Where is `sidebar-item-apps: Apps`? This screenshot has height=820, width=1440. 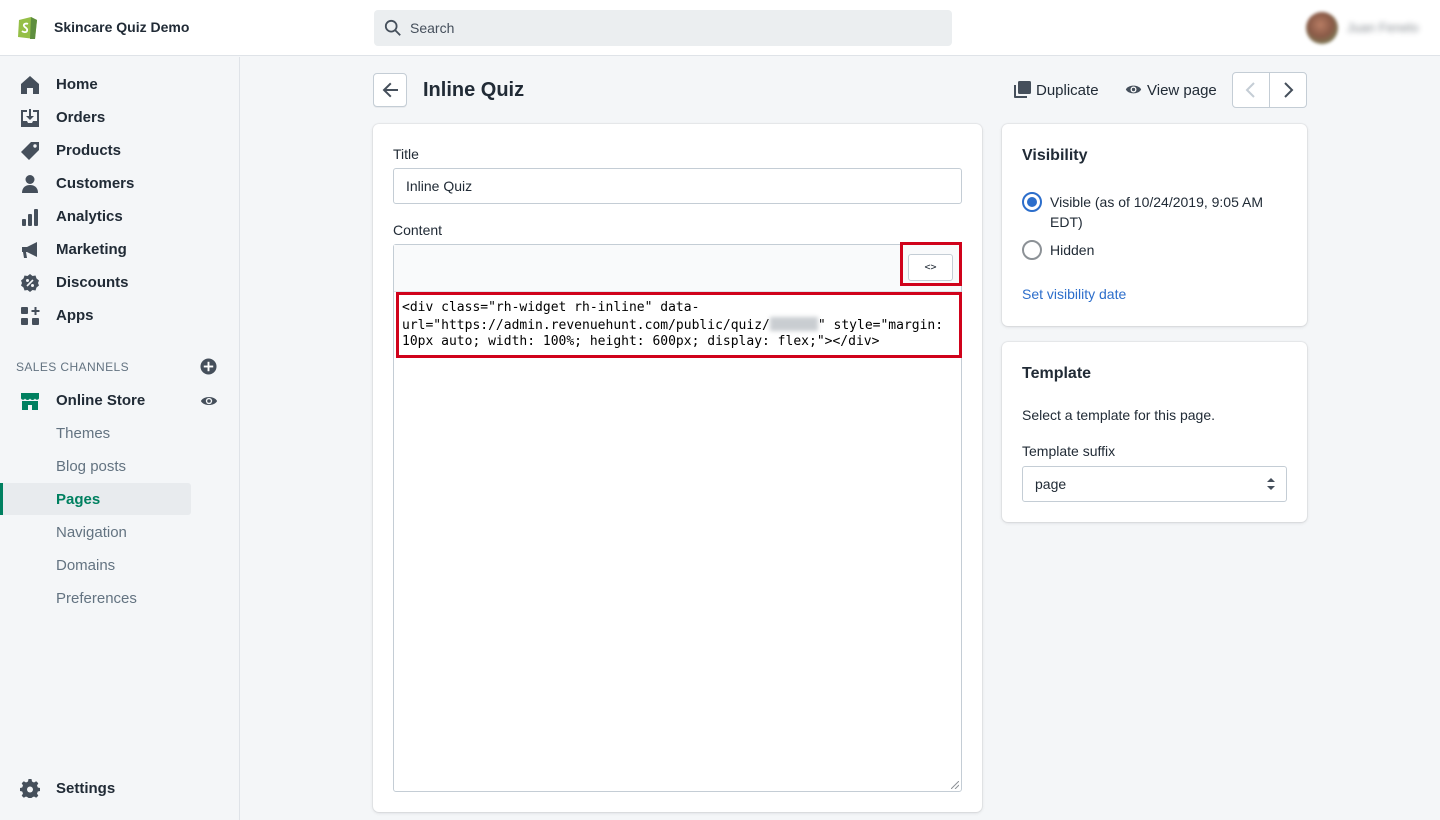 sidebar-item-apps: Apps is located at coordinates (120, 315).